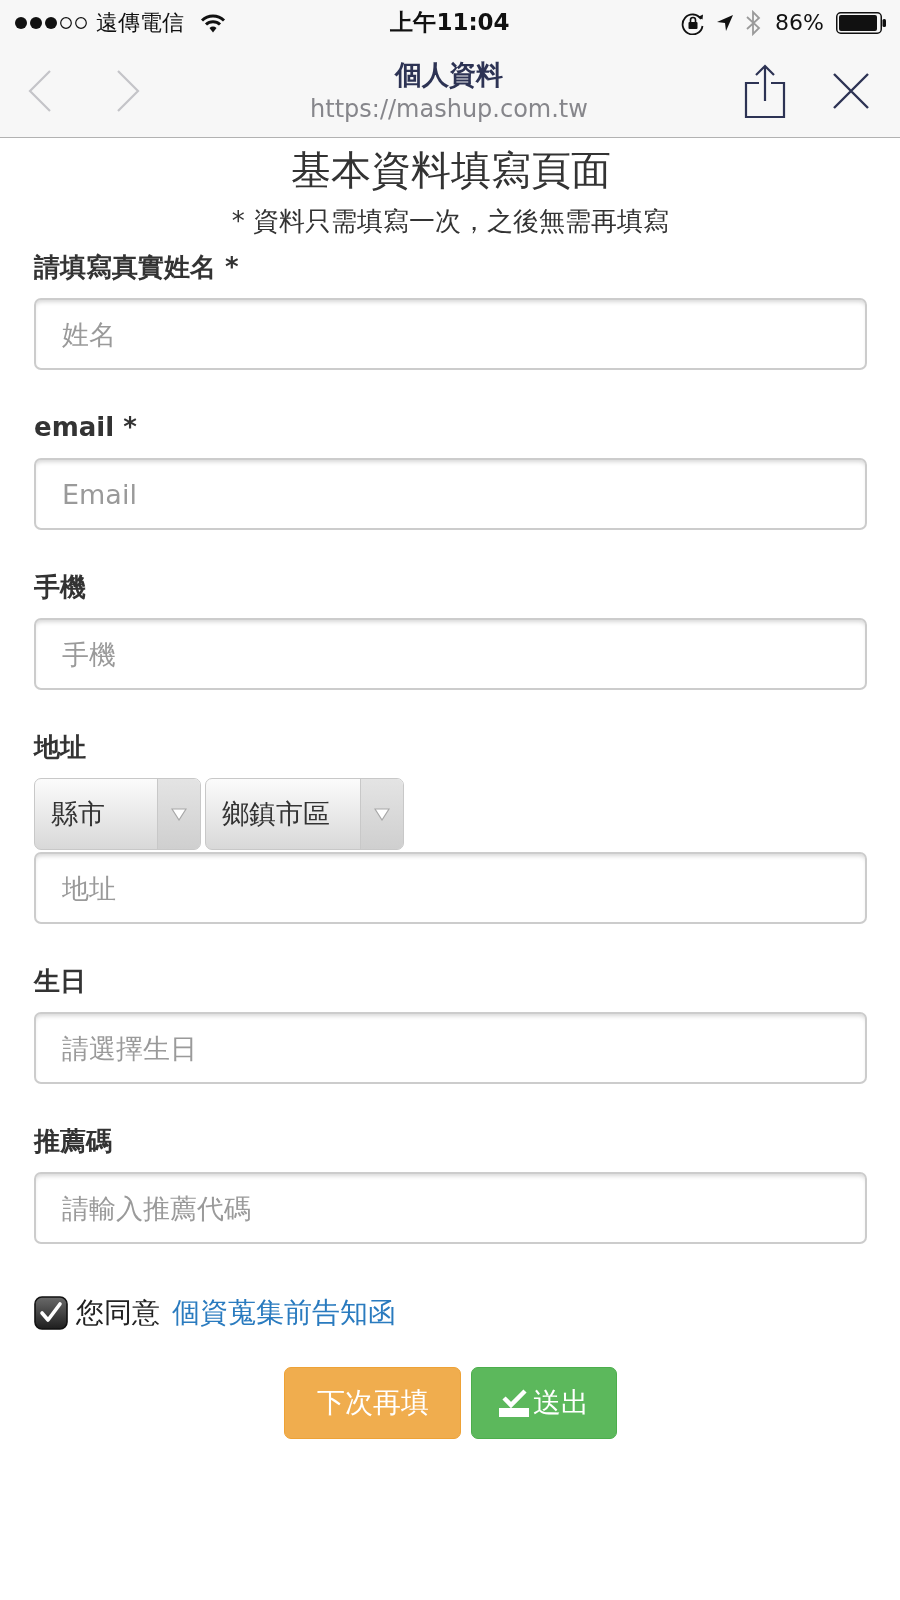 The image size is (900, 1600). What do you see at coordinates (450, 494) in the screenshot?
I see `input-field: Email` at bounding box center [450, 494].